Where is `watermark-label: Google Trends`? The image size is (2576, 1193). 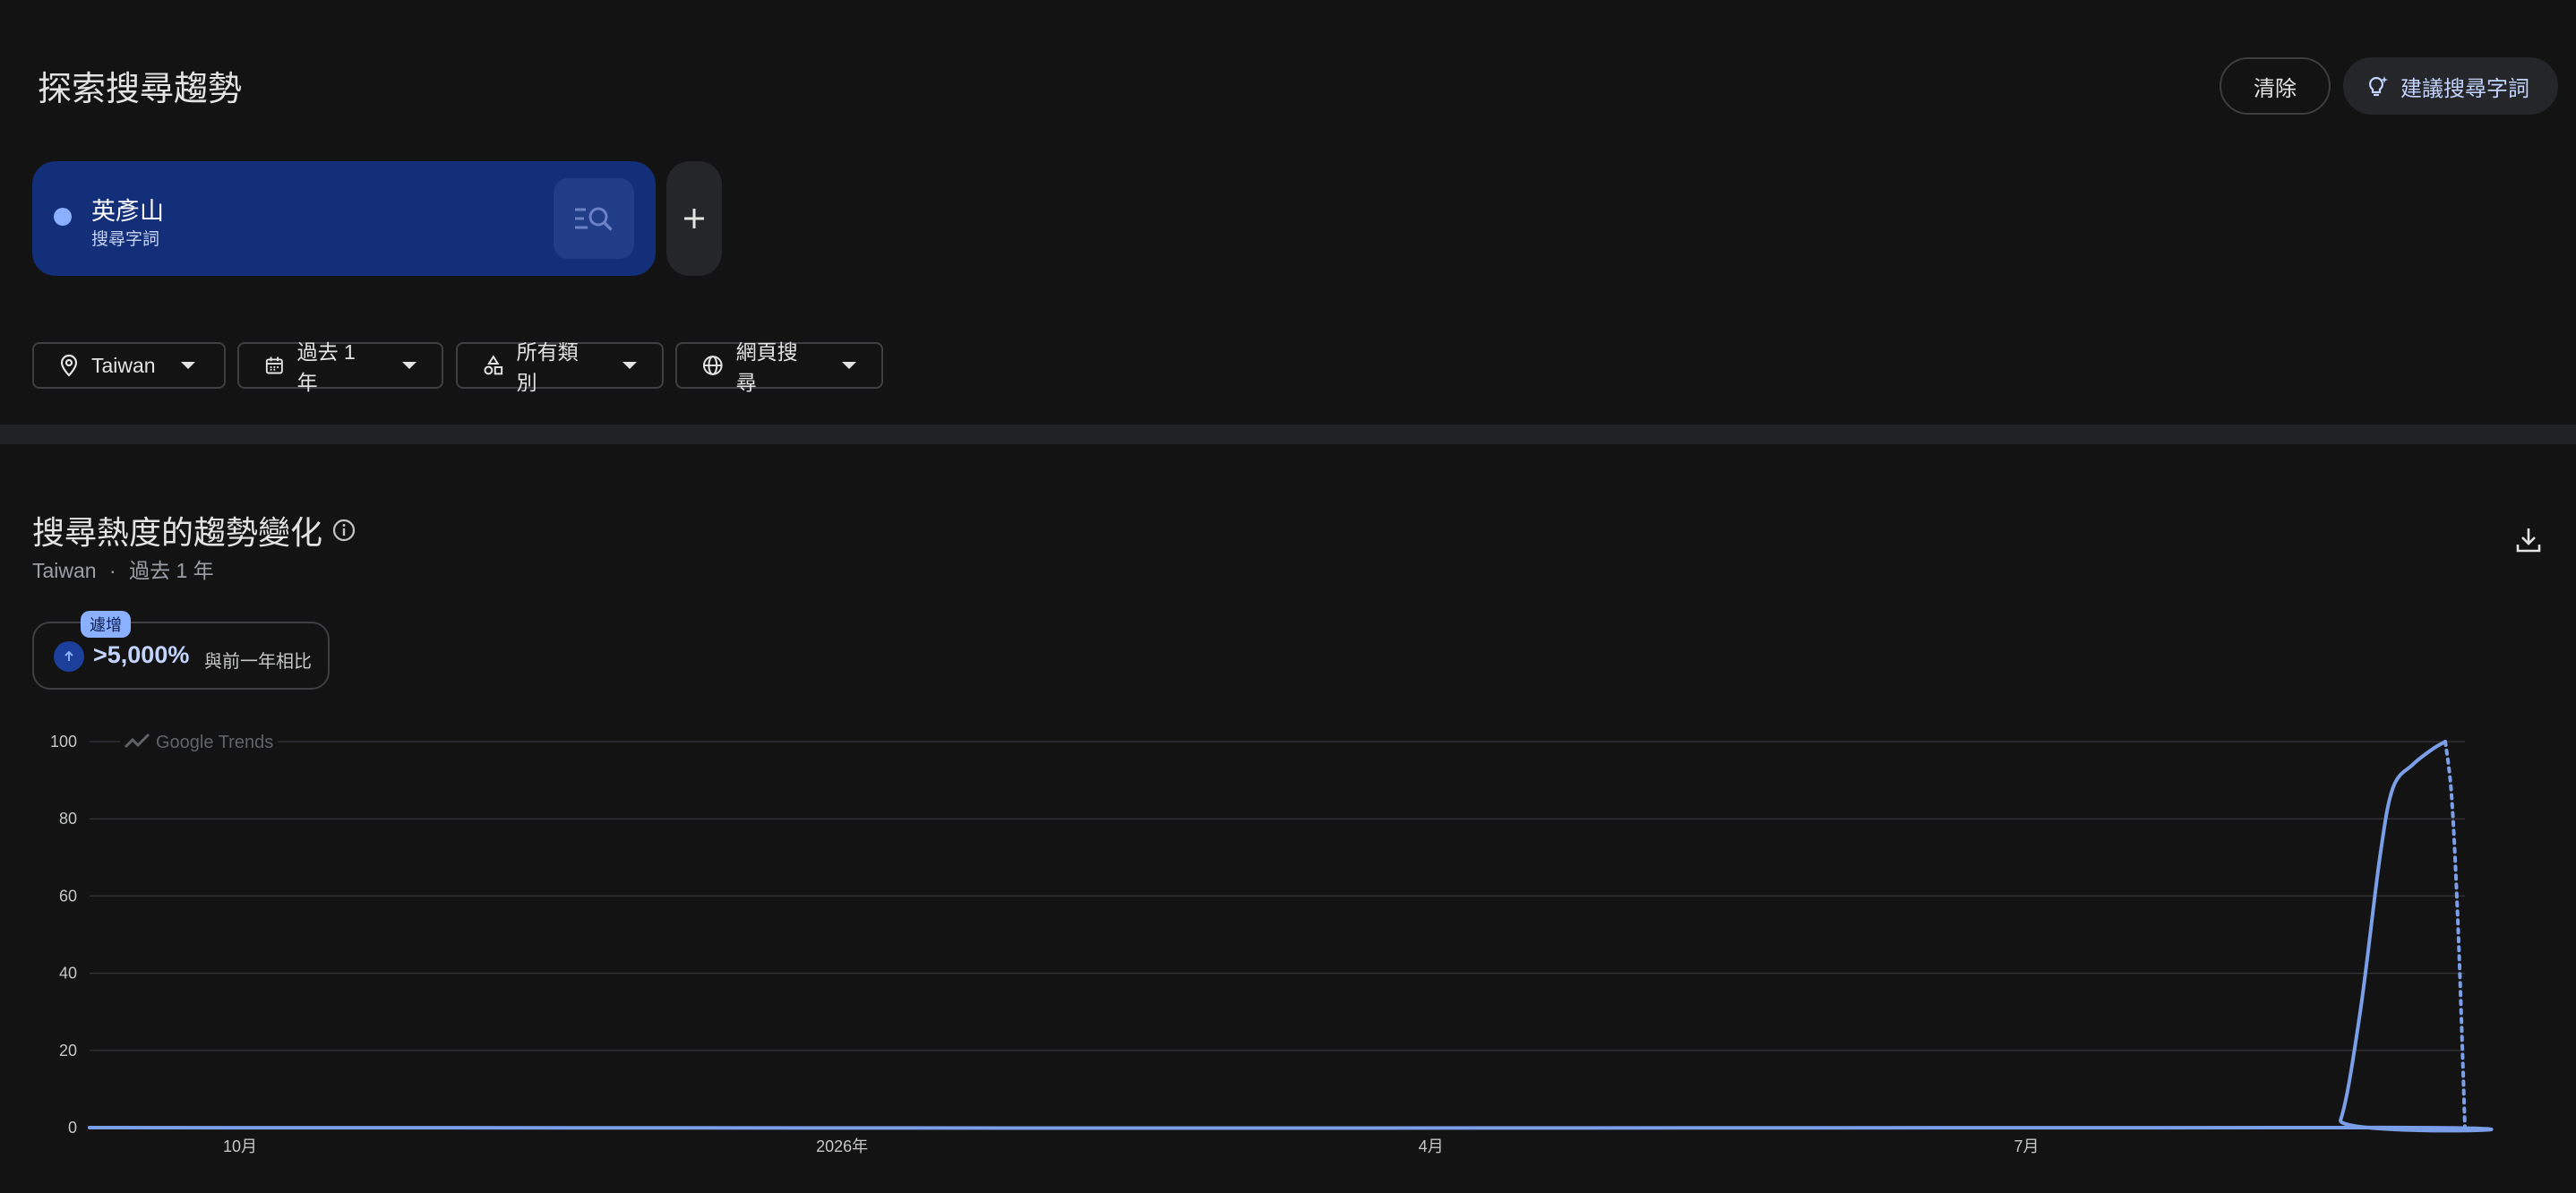 watermark-label: Google Trends is located at coordinates (214, 742).